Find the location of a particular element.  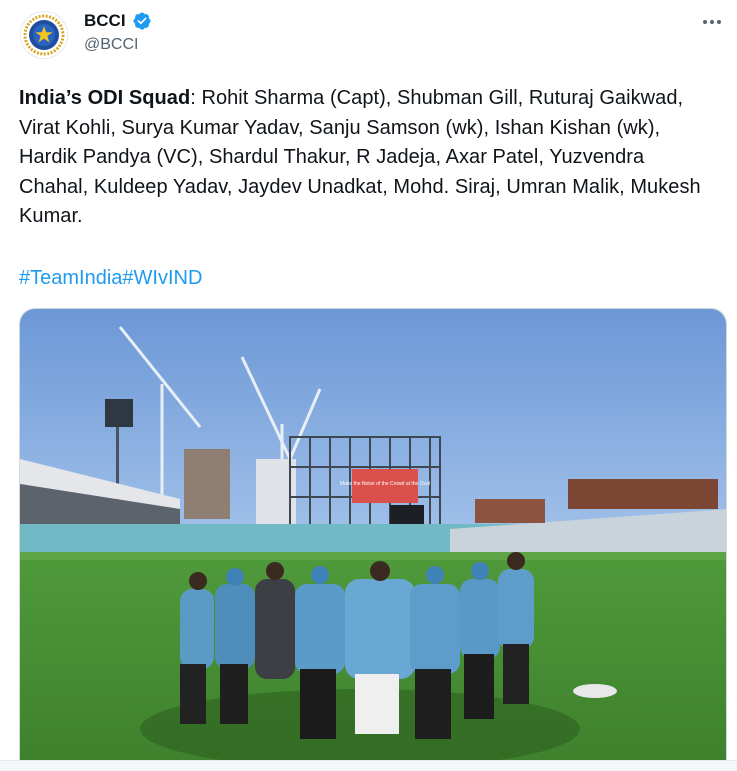

tower-building is located at coordinates (207, 484).